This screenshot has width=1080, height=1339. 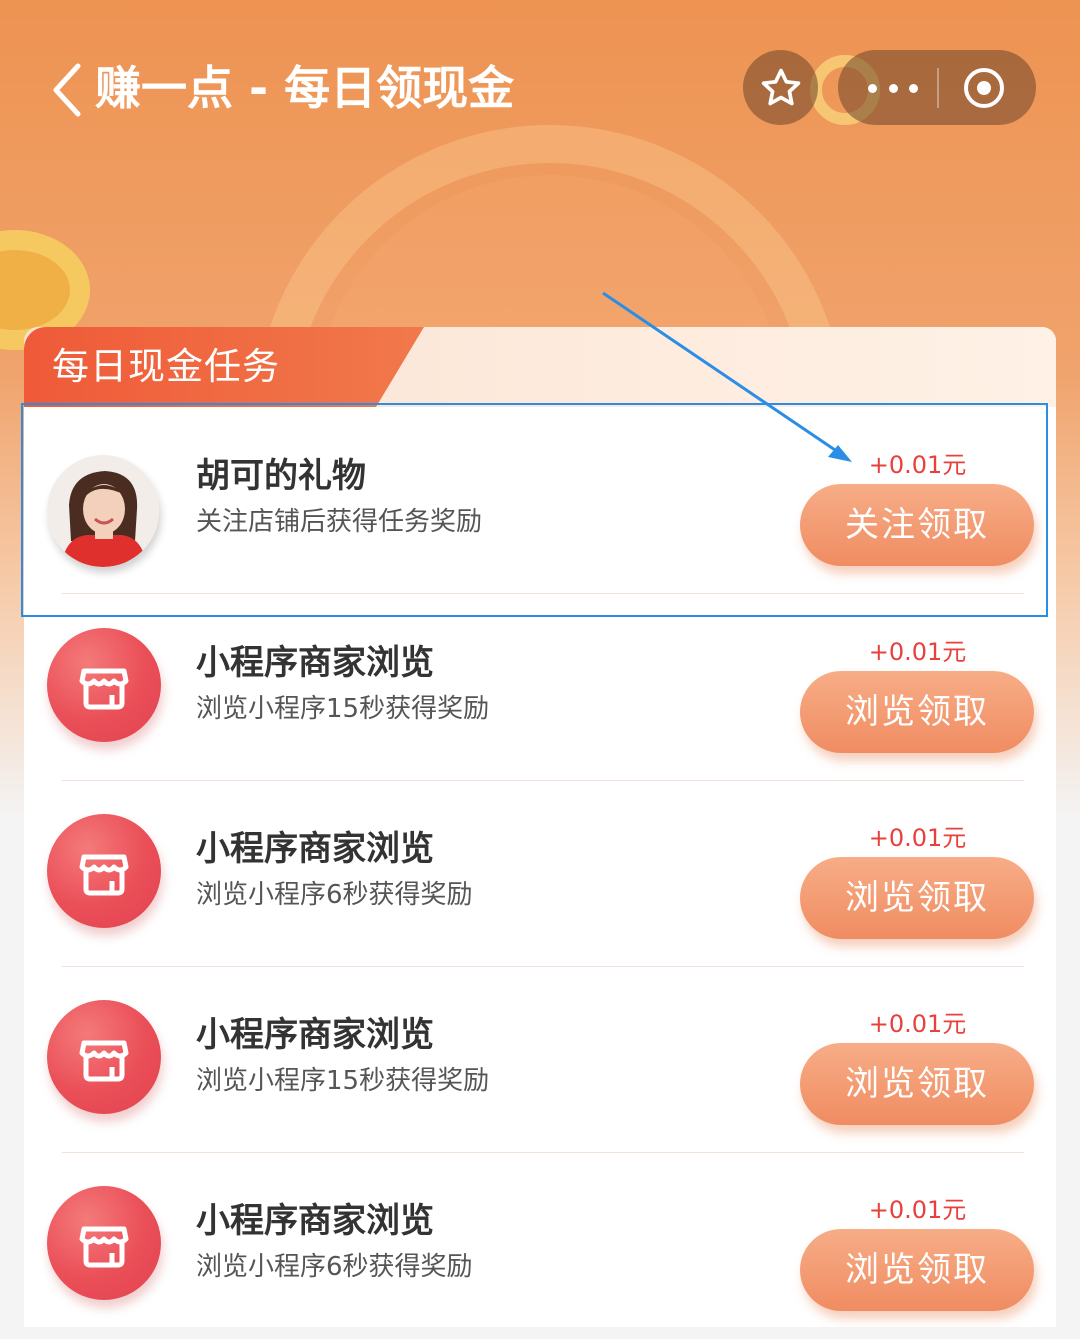 What do you see at coordinates (727, 376) in the screenshot?
I see `annotation-arrow-icon` at bounding box center [727, 376].